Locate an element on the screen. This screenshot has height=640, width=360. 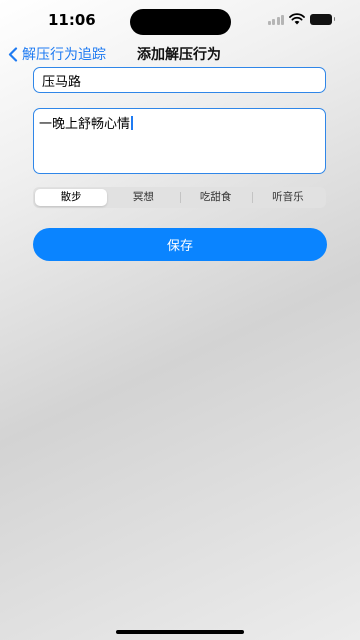
behavior-description-field: 一晚上舒畅心情 is located at coordinates (179, 141).